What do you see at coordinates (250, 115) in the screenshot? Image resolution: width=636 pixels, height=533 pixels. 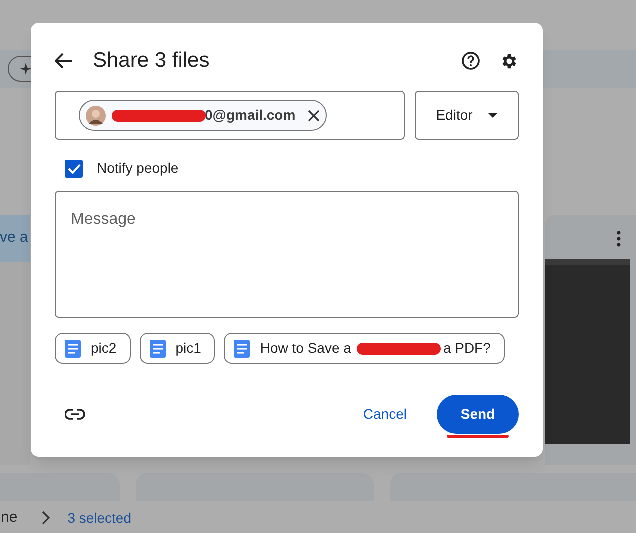 I see `recipient-email: 0@gmail.com` at bounding box center [250, 115].